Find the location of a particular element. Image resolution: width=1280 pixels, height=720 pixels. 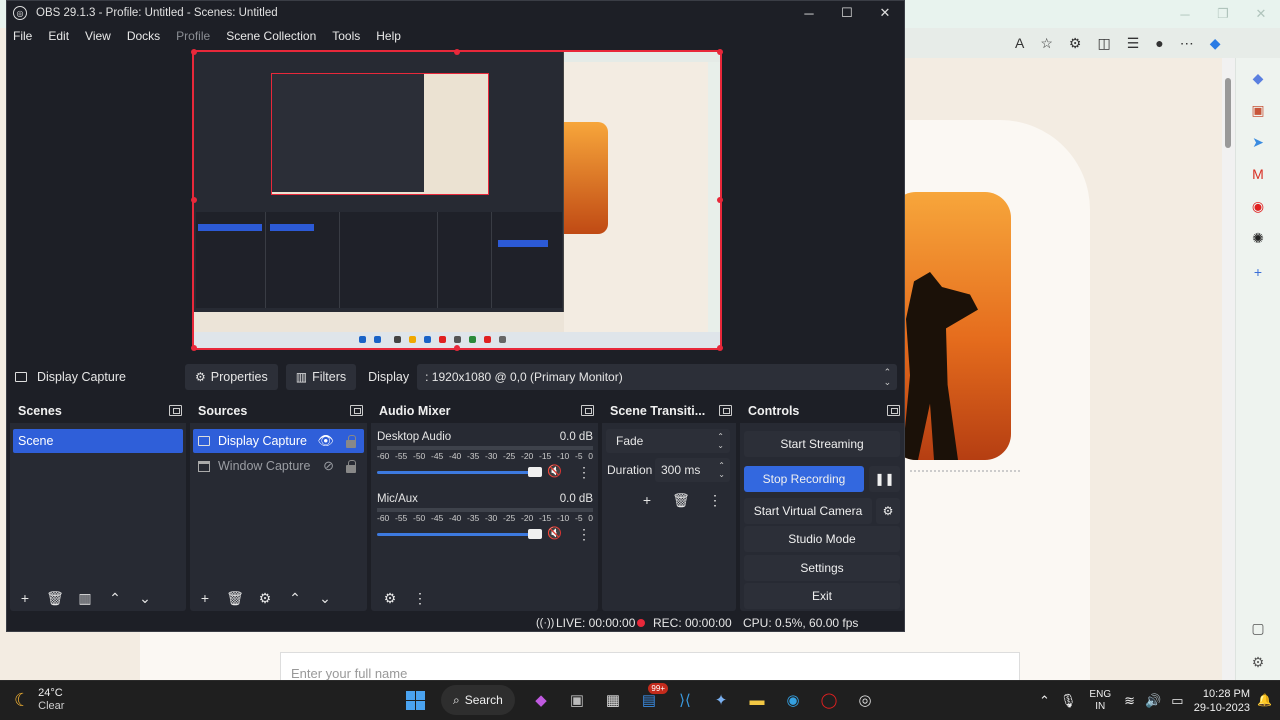

notification-bell-icon: 🔔 is located at coordinates (1264, 700).